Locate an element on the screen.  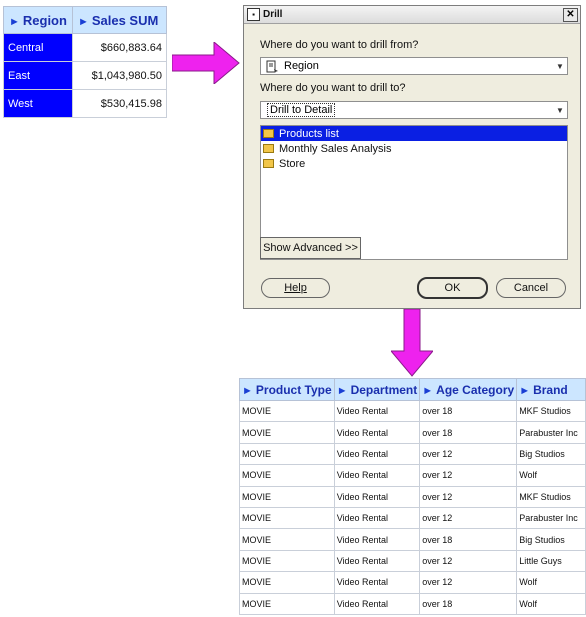
table-row: MOVIE Video Rental over 12 Parabuster Inc is located at coordinates (412, 518).